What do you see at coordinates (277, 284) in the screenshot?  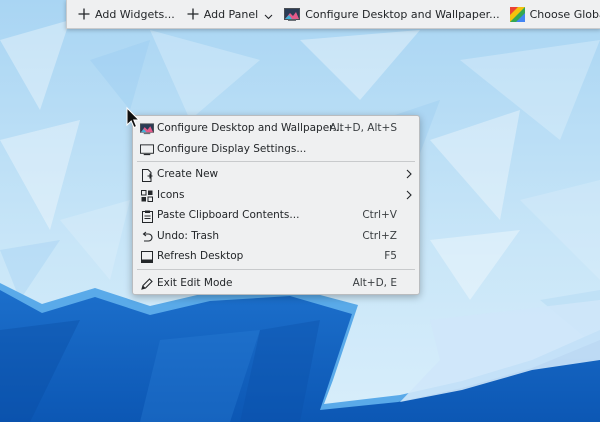 I see `menu-item-exit-edit-mode: Exit Edit Mode Alt+D, E` at bounding box center [277, 284].